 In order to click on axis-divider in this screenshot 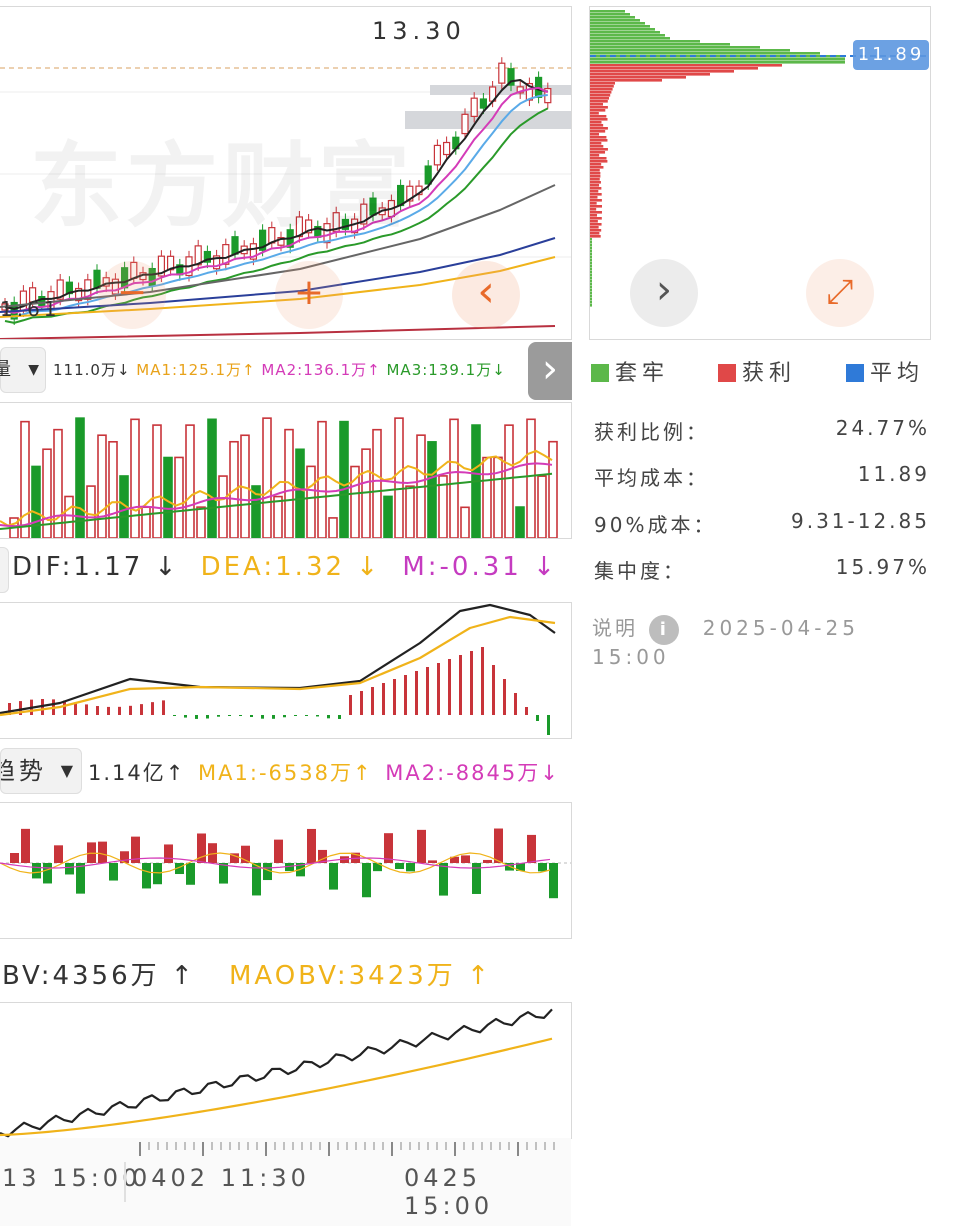, I will do `click(125, 1182)`.